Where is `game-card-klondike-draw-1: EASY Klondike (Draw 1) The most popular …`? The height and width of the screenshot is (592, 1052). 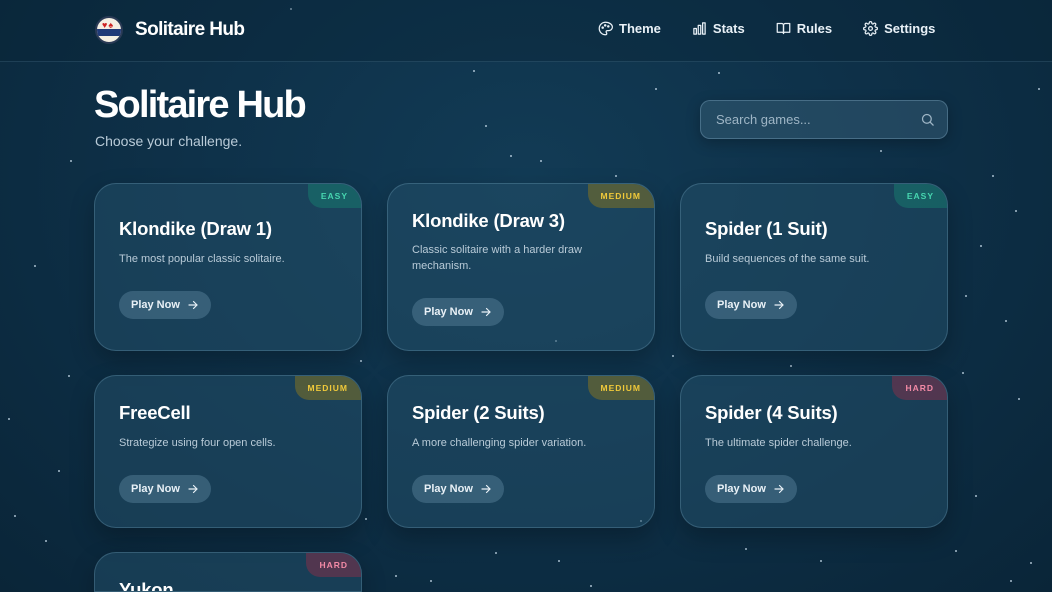 game-card-klondike-draw-1: EASY Klondike (Draw 1) The most popular … is located at coordinates (228, 267).